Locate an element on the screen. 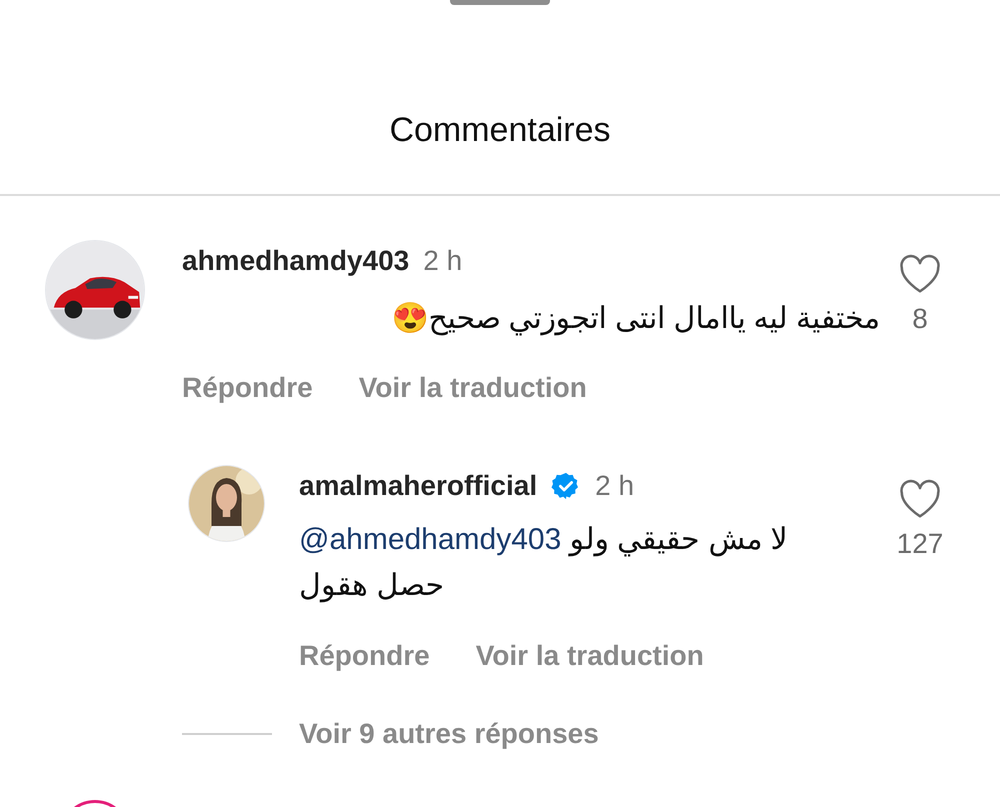  username: amalmaherofficial is located at coordinates (418, 486).